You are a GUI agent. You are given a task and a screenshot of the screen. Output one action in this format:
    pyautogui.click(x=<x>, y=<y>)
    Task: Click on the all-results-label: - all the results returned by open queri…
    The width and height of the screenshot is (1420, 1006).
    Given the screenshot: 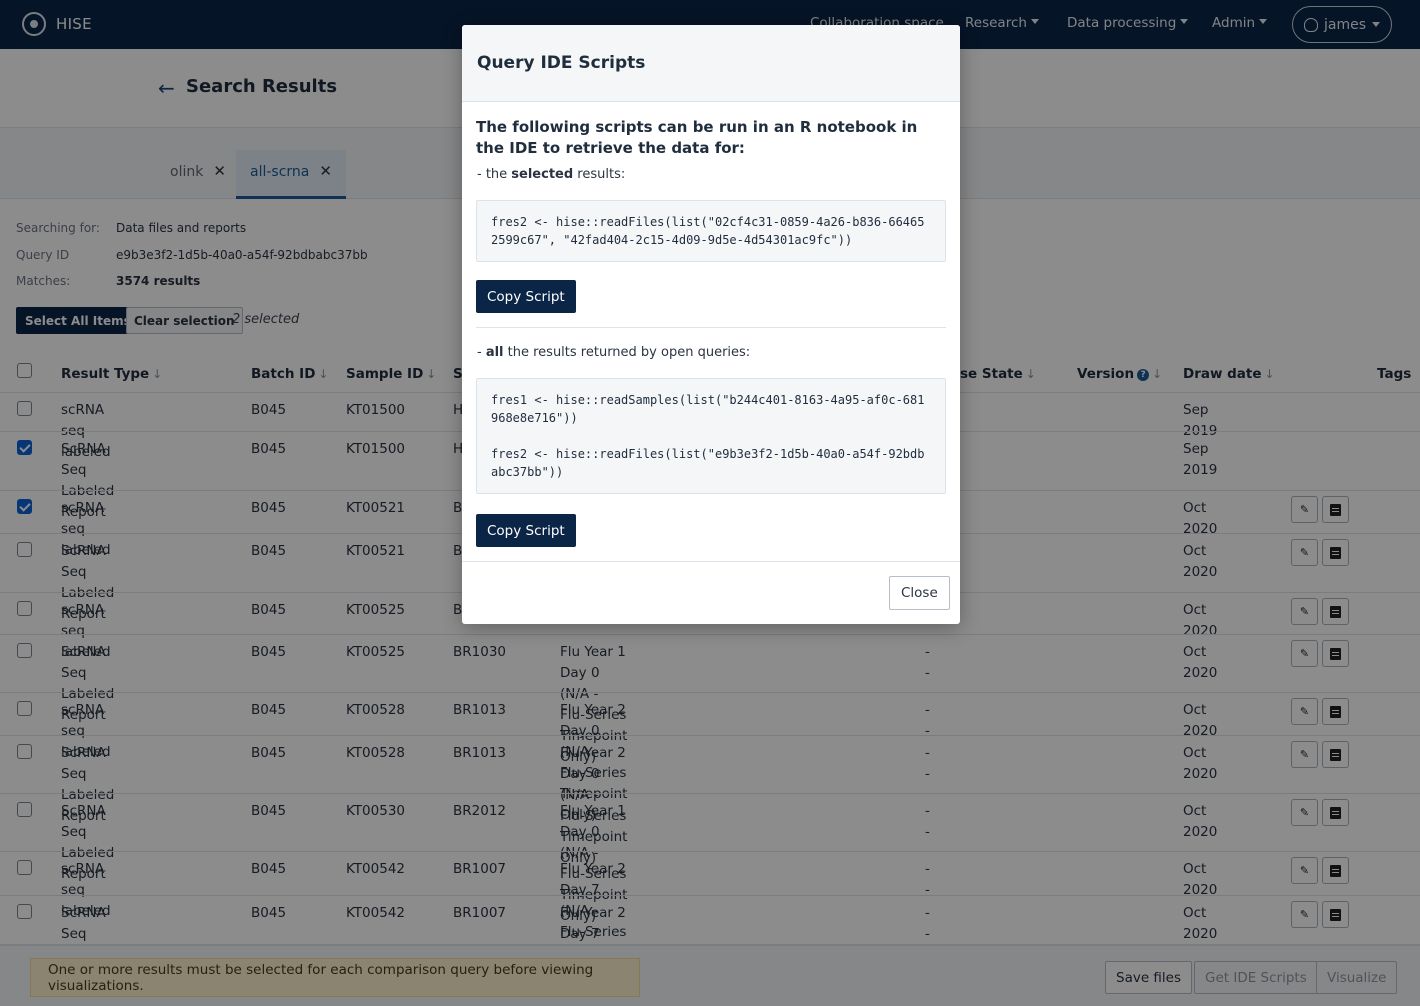 What is the action you would take?
    pyautogui.click(x=613, y=352)
    